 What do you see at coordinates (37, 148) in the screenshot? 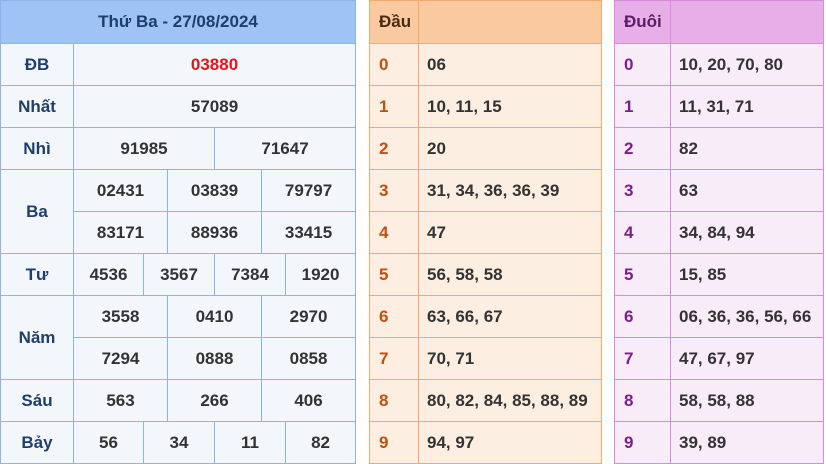
I see `prize-label: Nhì` at bounding box center [37, 148].